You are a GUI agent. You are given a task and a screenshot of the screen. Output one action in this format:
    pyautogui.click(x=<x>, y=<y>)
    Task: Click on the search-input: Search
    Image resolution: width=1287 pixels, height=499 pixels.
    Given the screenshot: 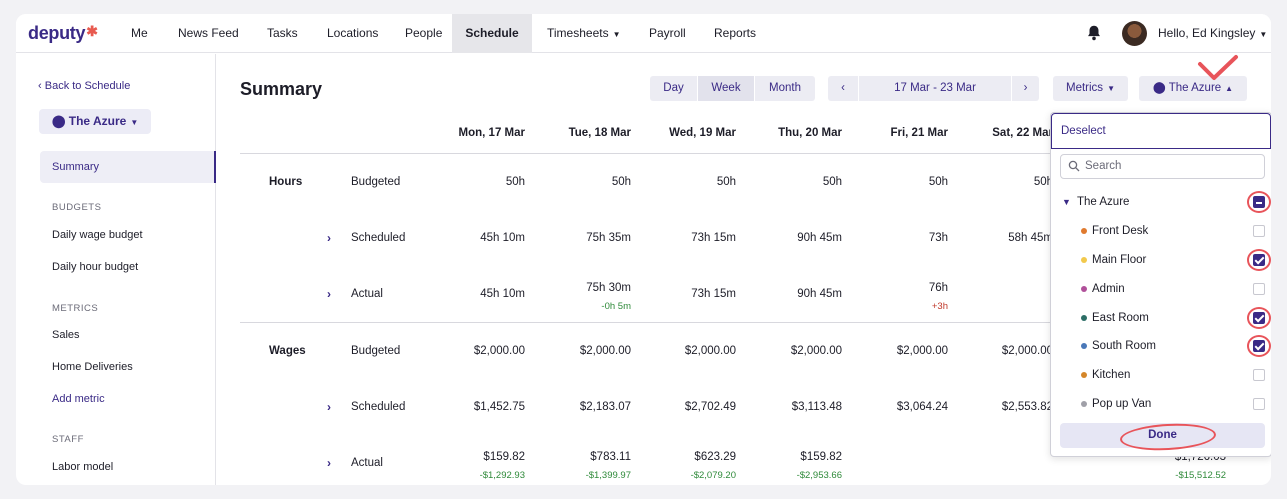 What is the action you would take?
    pyautogui.click(x=1162, y=166)
    